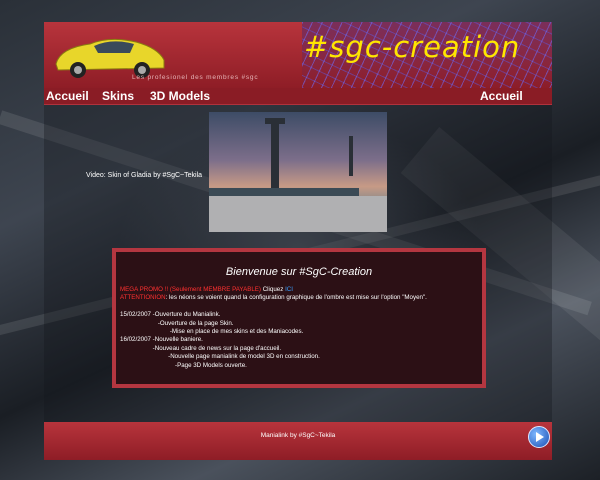 This screenshot has height=480, width=600. What do you see at coordinates (275, 155) in the screenshot?
I see `light-tower` at bounding box center [275, 155].